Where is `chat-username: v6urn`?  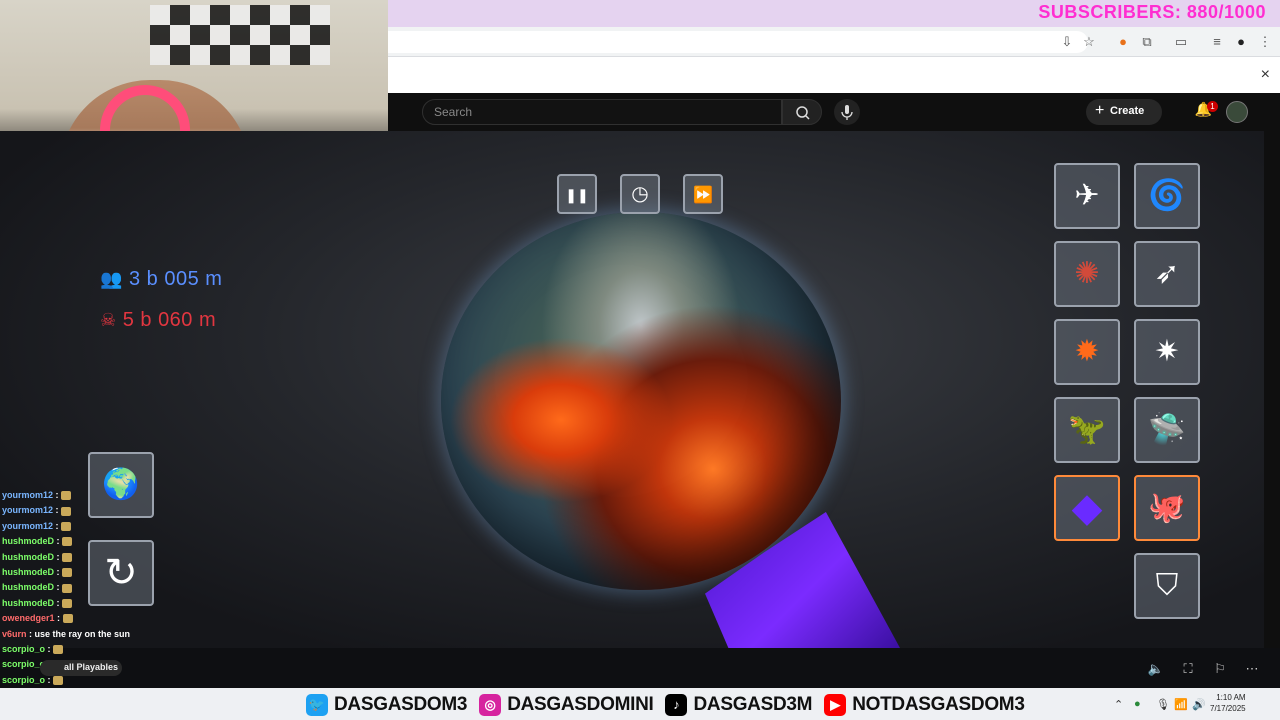 chat-username: v6urn is located at coordinates (14, 633).